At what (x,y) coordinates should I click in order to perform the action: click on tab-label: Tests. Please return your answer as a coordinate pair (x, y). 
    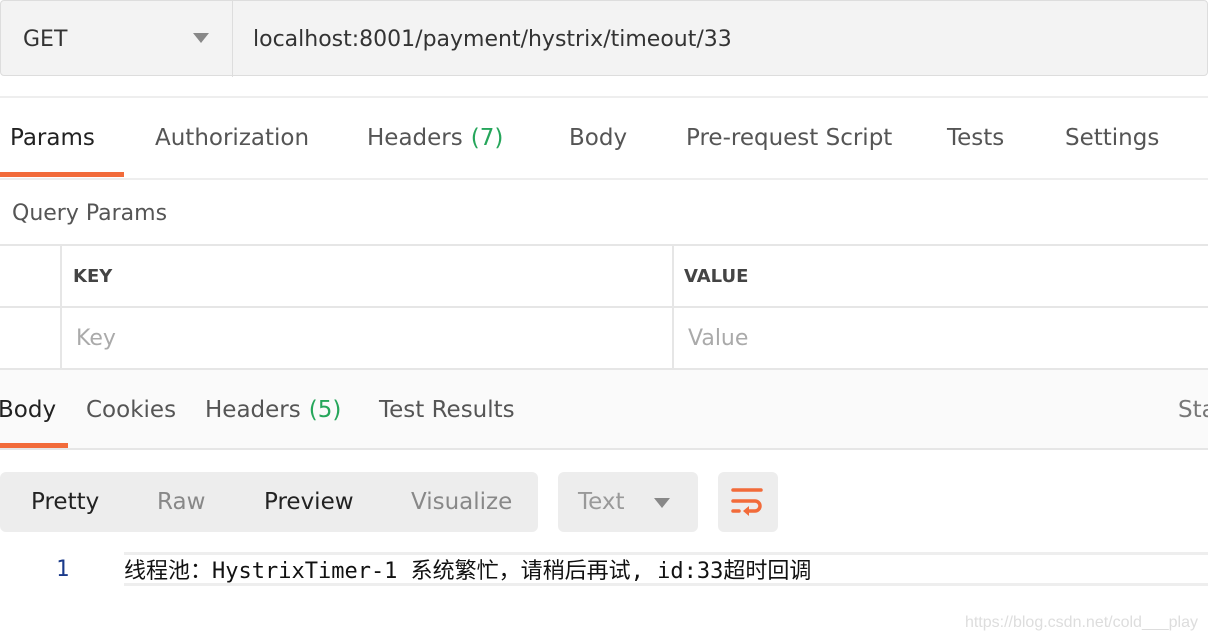
    Looking at the image, I should click on (976, 138).